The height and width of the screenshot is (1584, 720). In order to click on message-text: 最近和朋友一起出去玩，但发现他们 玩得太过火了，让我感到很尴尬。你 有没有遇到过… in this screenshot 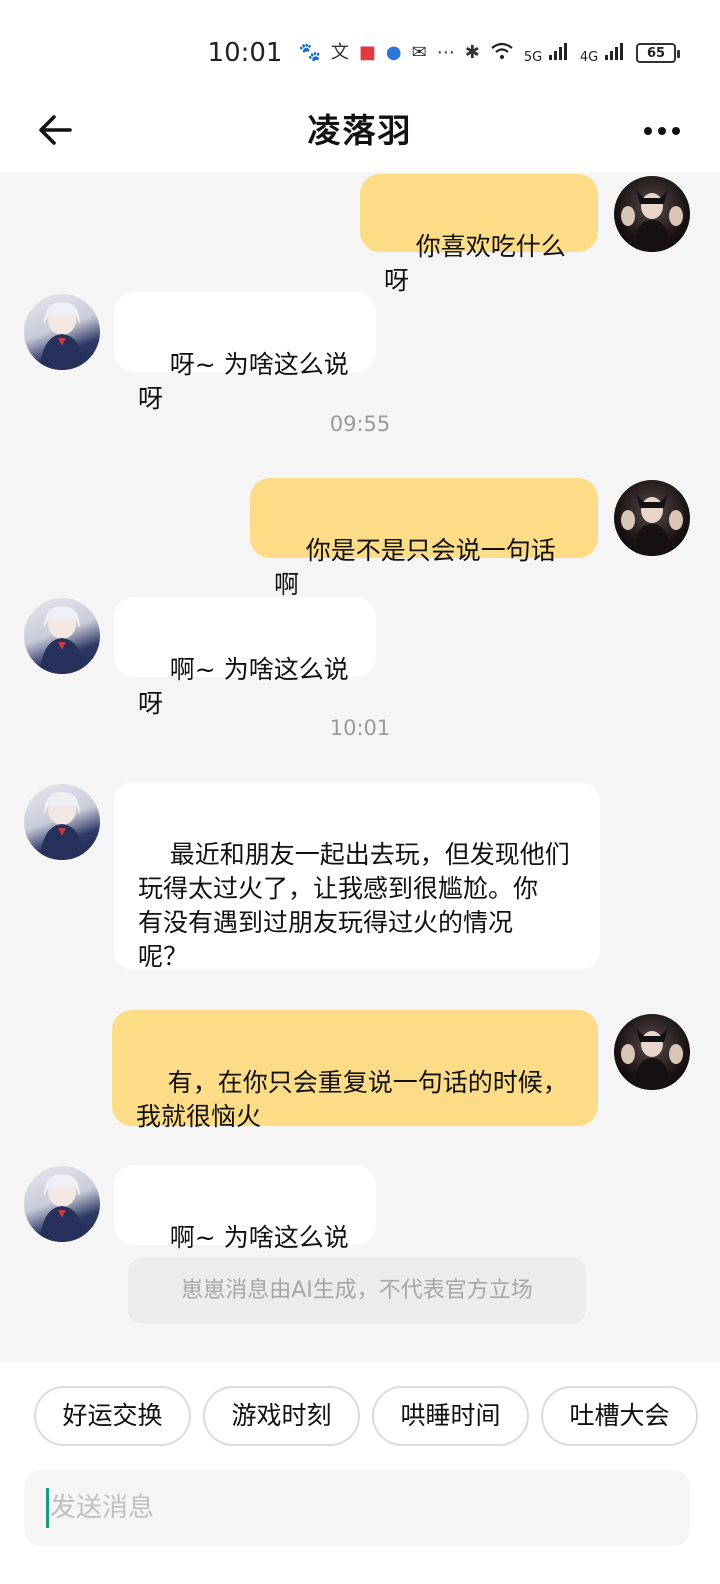, I will do `click(354, 905)`.